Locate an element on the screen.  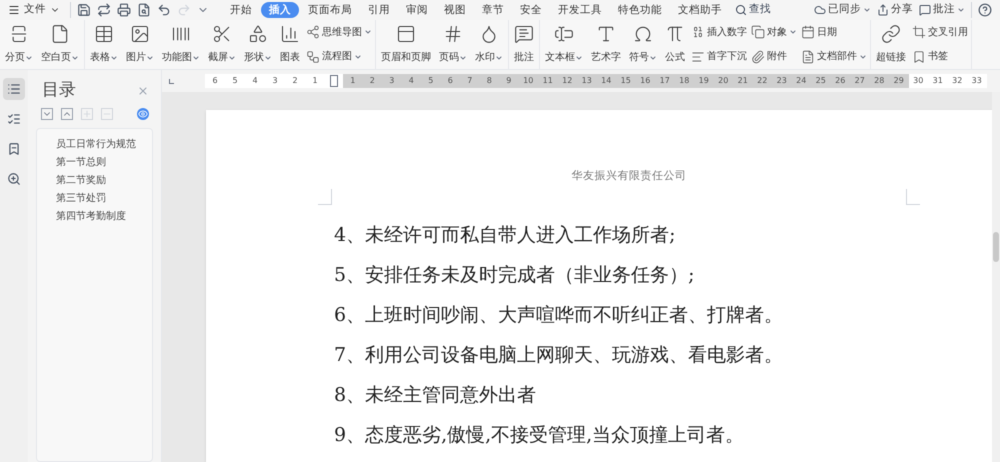
toolbar-button: 批注 is located at coordinates (524, 44).